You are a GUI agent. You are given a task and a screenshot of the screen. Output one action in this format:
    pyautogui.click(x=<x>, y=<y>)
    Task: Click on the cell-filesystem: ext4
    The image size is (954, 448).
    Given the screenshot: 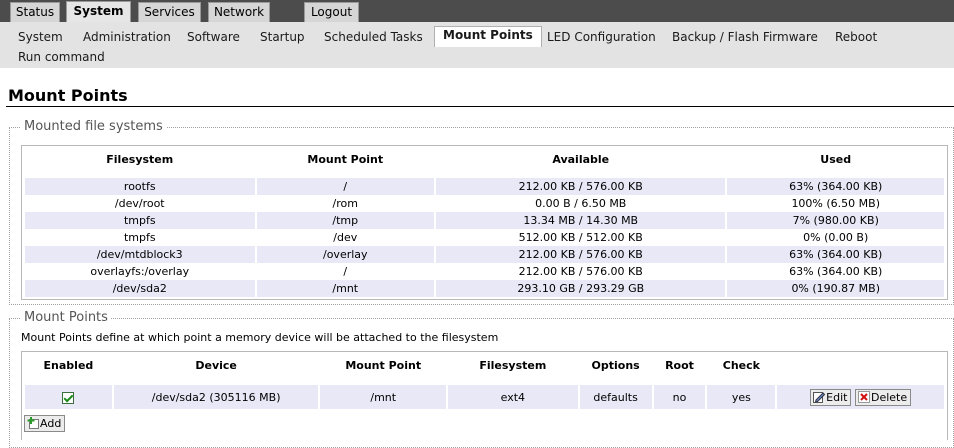 What is the action you would take?
    pyautogui.click(x=513, y=397)
    